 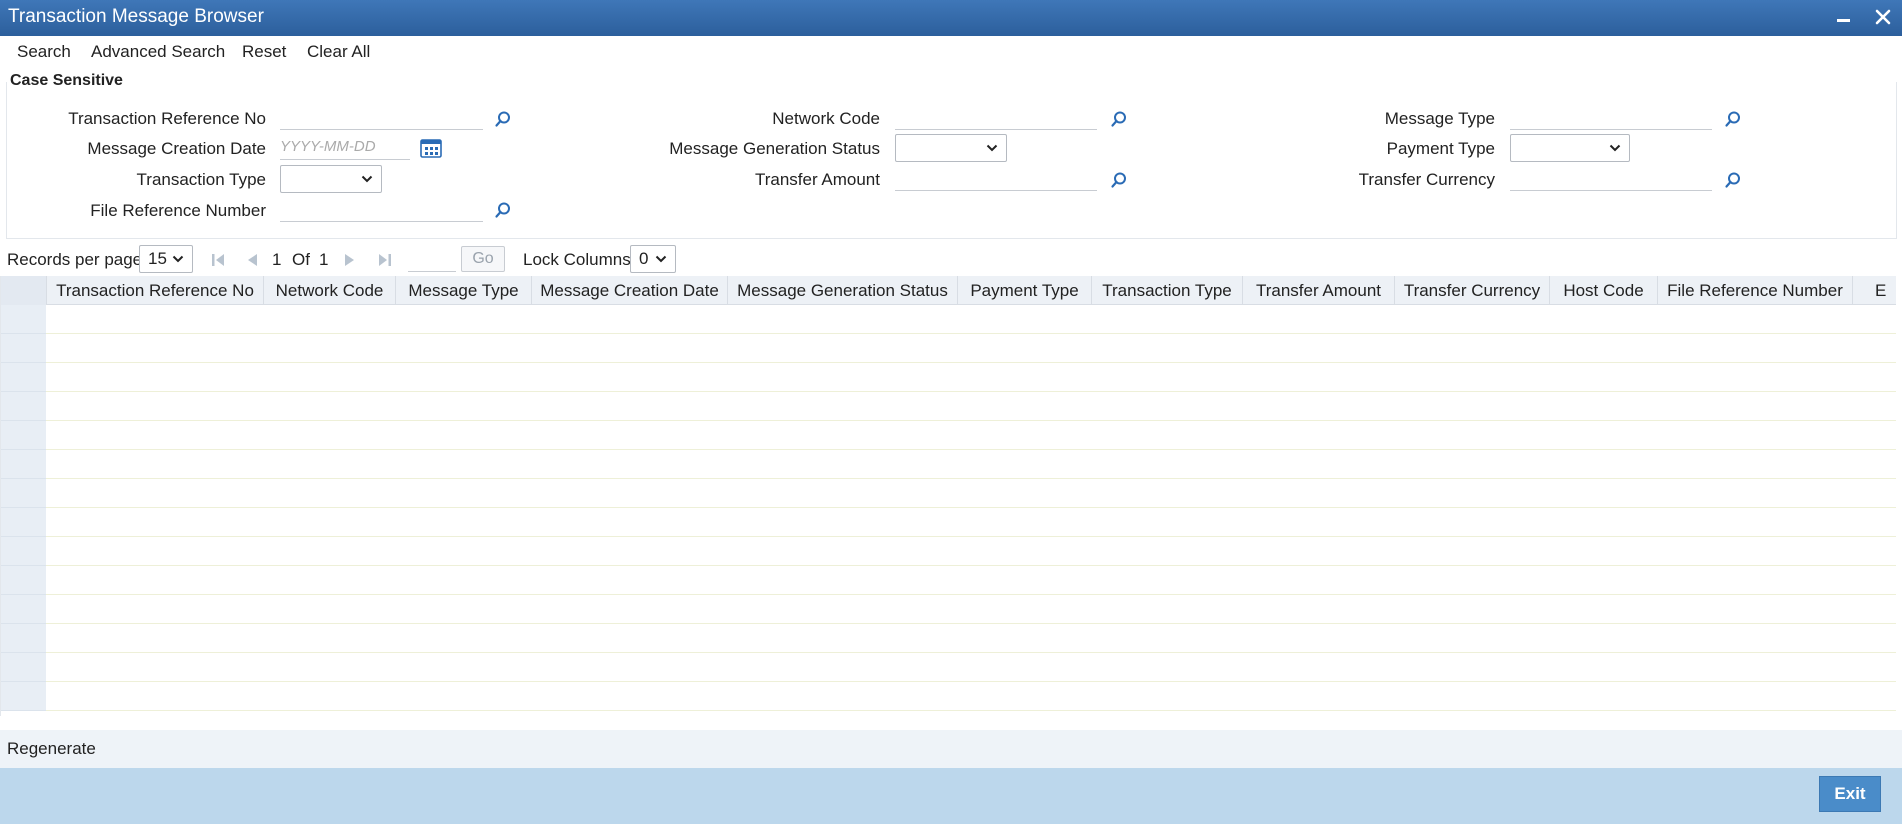 What do you see at coordinates (331, 179) in the screenshot?
I see `transaction-type-select` at bounding box center [331, 179].